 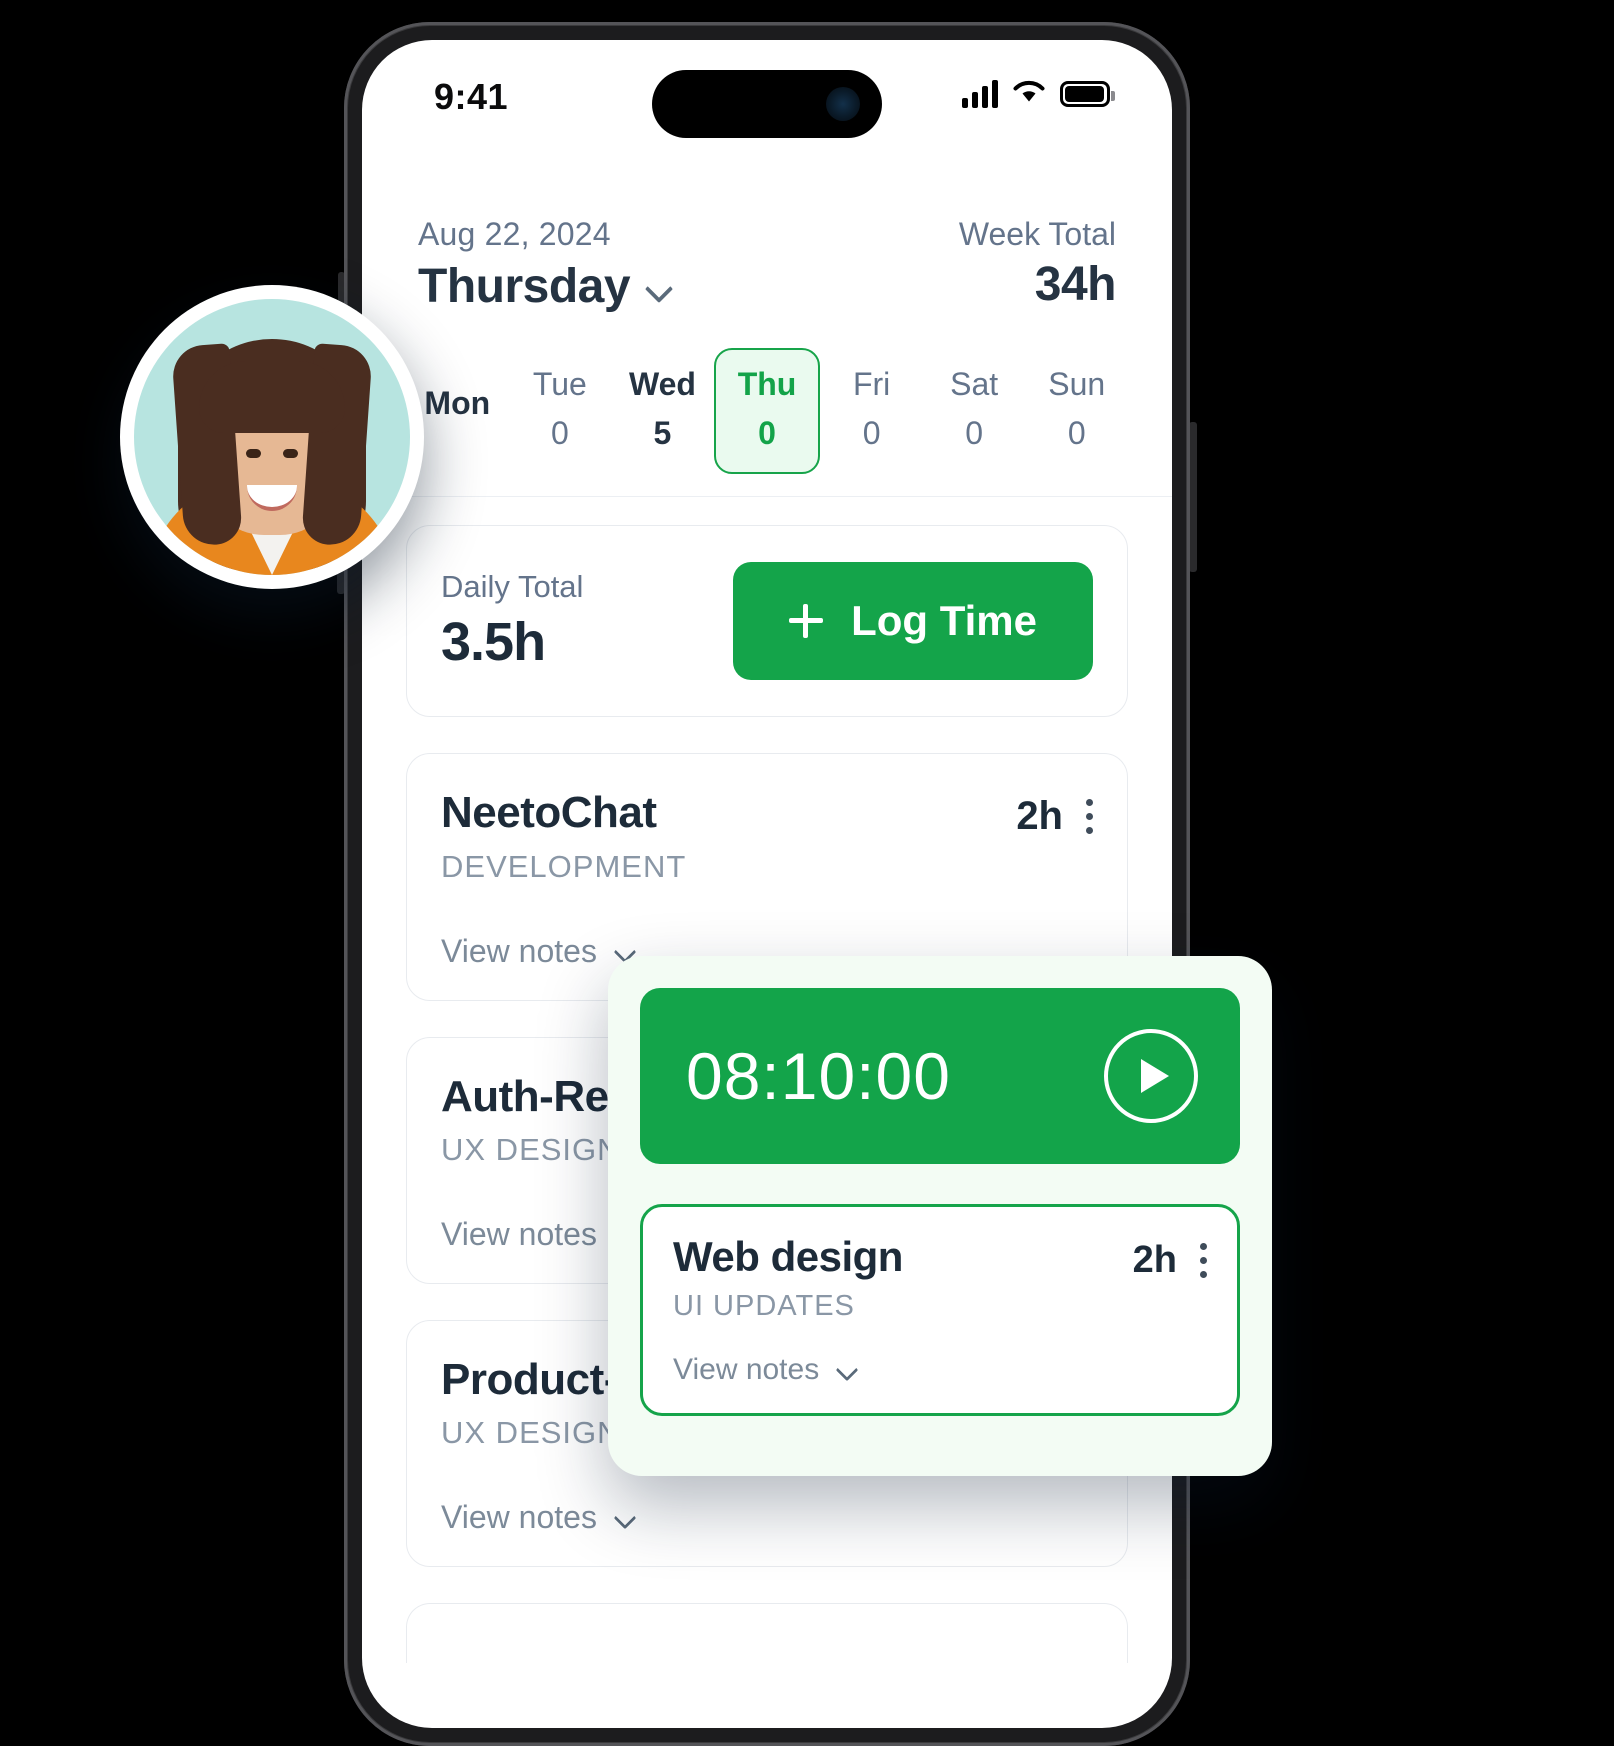 What do you see at coordinates (980, 93) in the screenshot?
I see `cellular-signal-icon` at bounding box center [980, 93].